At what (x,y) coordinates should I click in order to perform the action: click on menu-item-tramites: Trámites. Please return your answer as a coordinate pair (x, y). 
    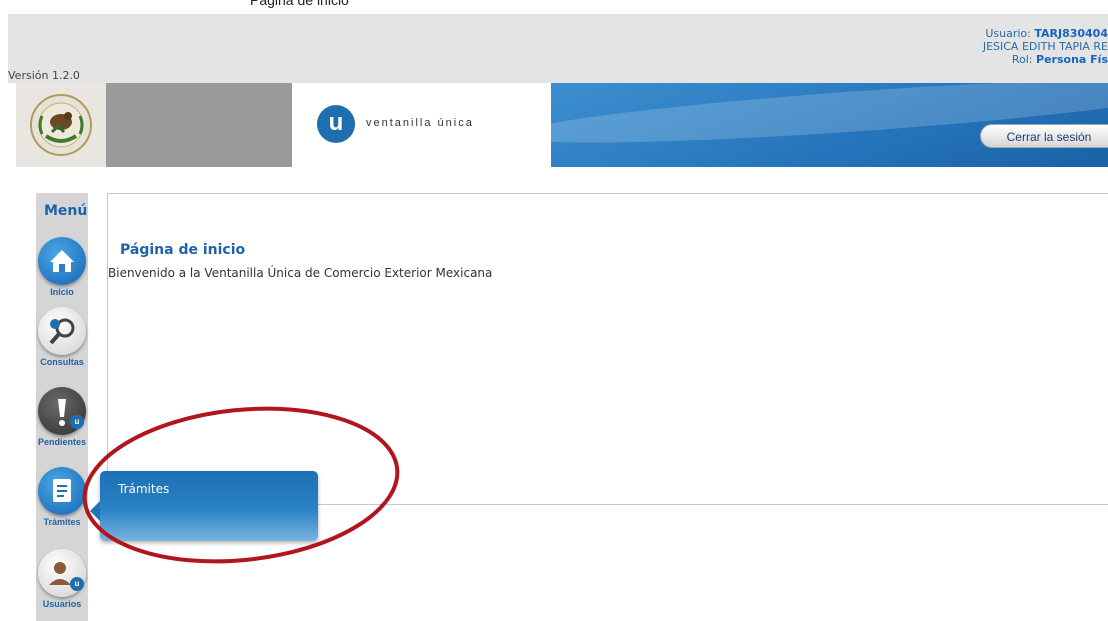
    Looking at the image, I should click on (62, 497).